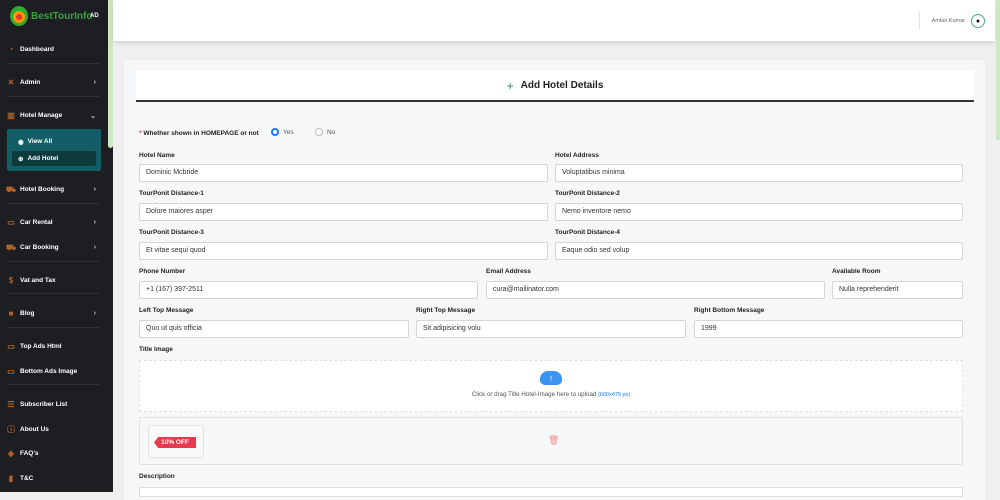 The image size is (1000, 500). Describe the element at coordinates (52, 189) in the screenshot. I see `sidebar-item-hotel-booking: ⛟ Hotel Booking ›` at that location.